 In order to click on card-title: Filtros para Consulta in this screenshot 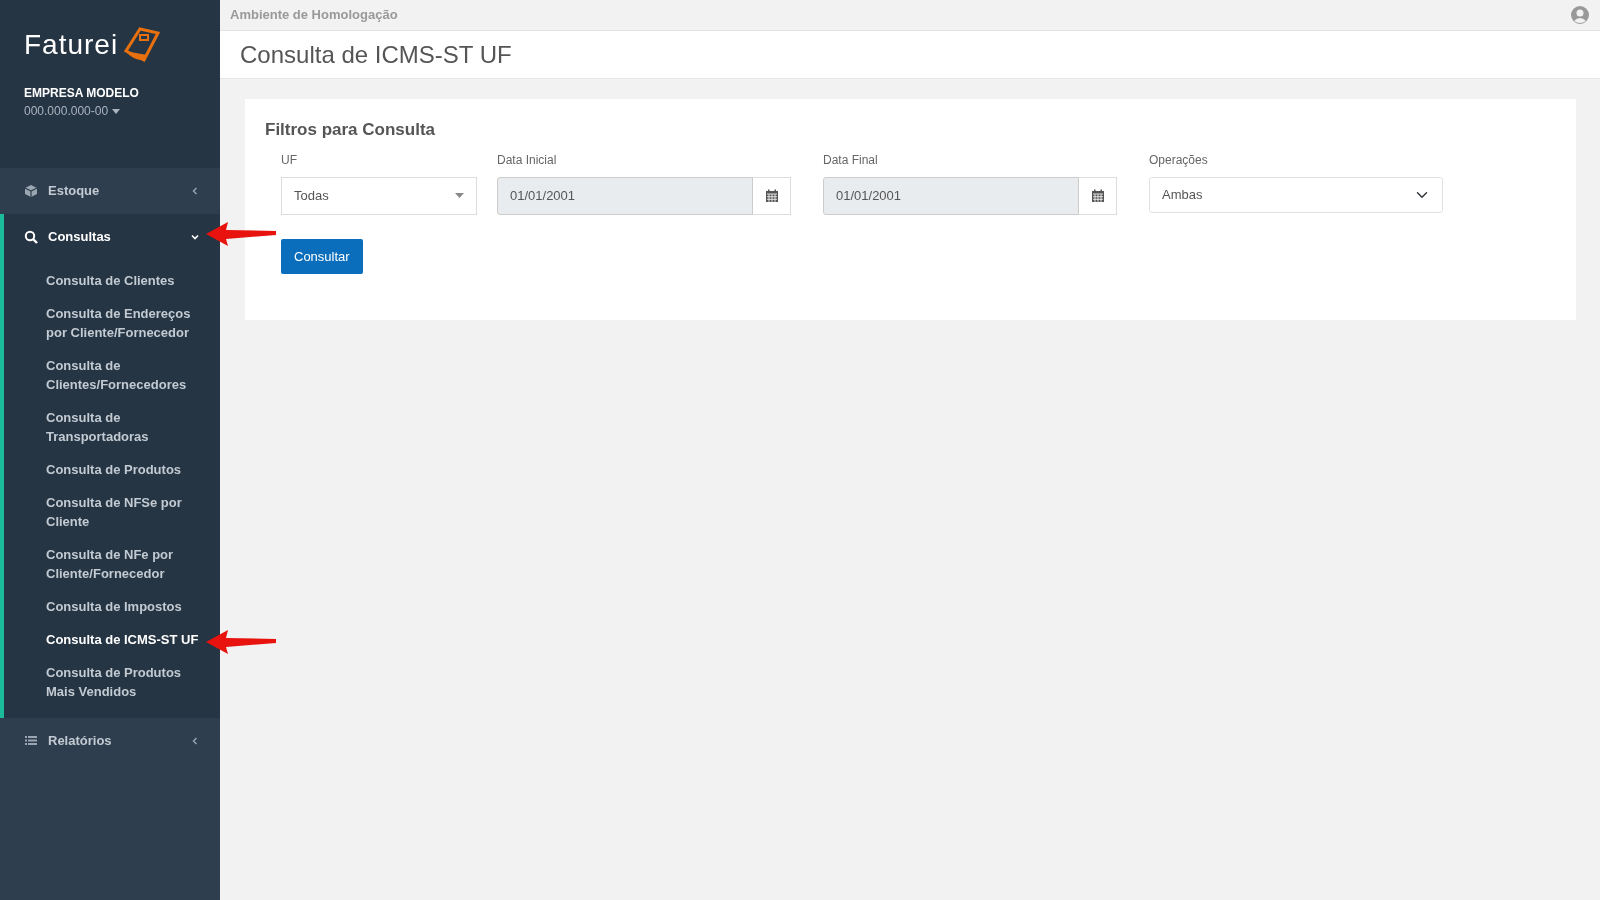, I will do `click(351, 130)`.